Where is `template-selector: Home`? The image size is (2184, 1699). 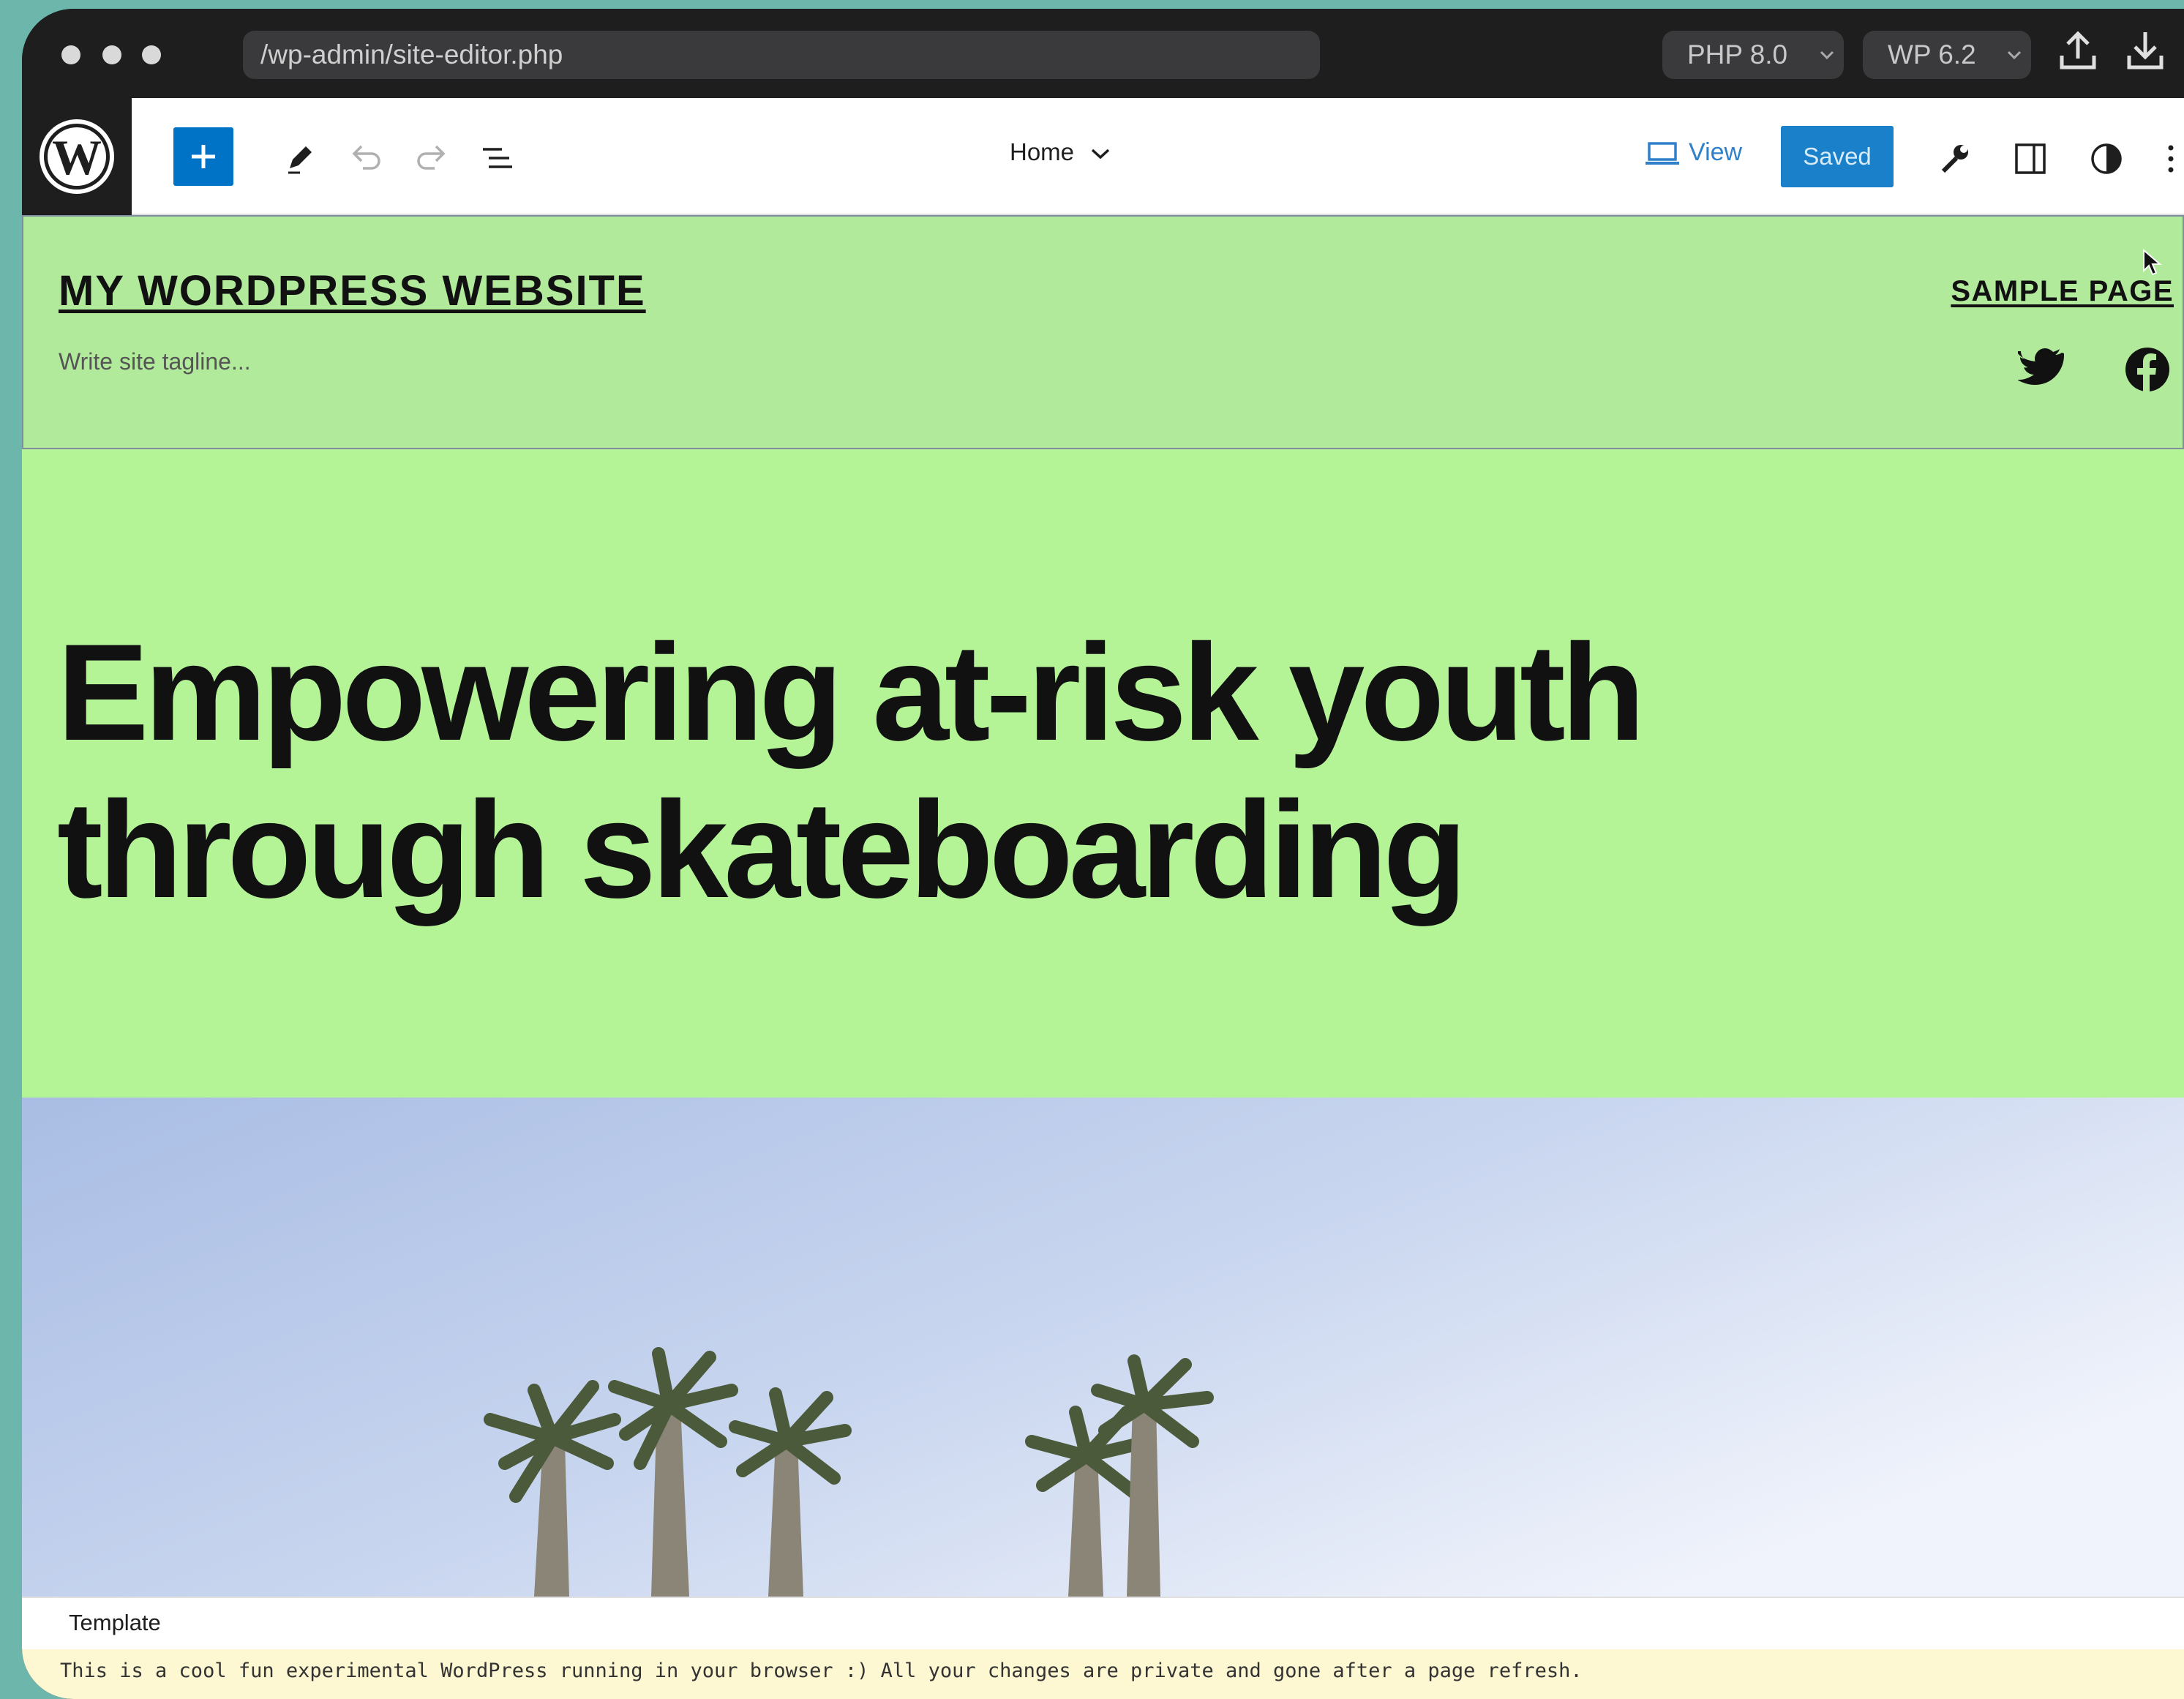 template-selector: Home is located at coordinates (1060, 152).